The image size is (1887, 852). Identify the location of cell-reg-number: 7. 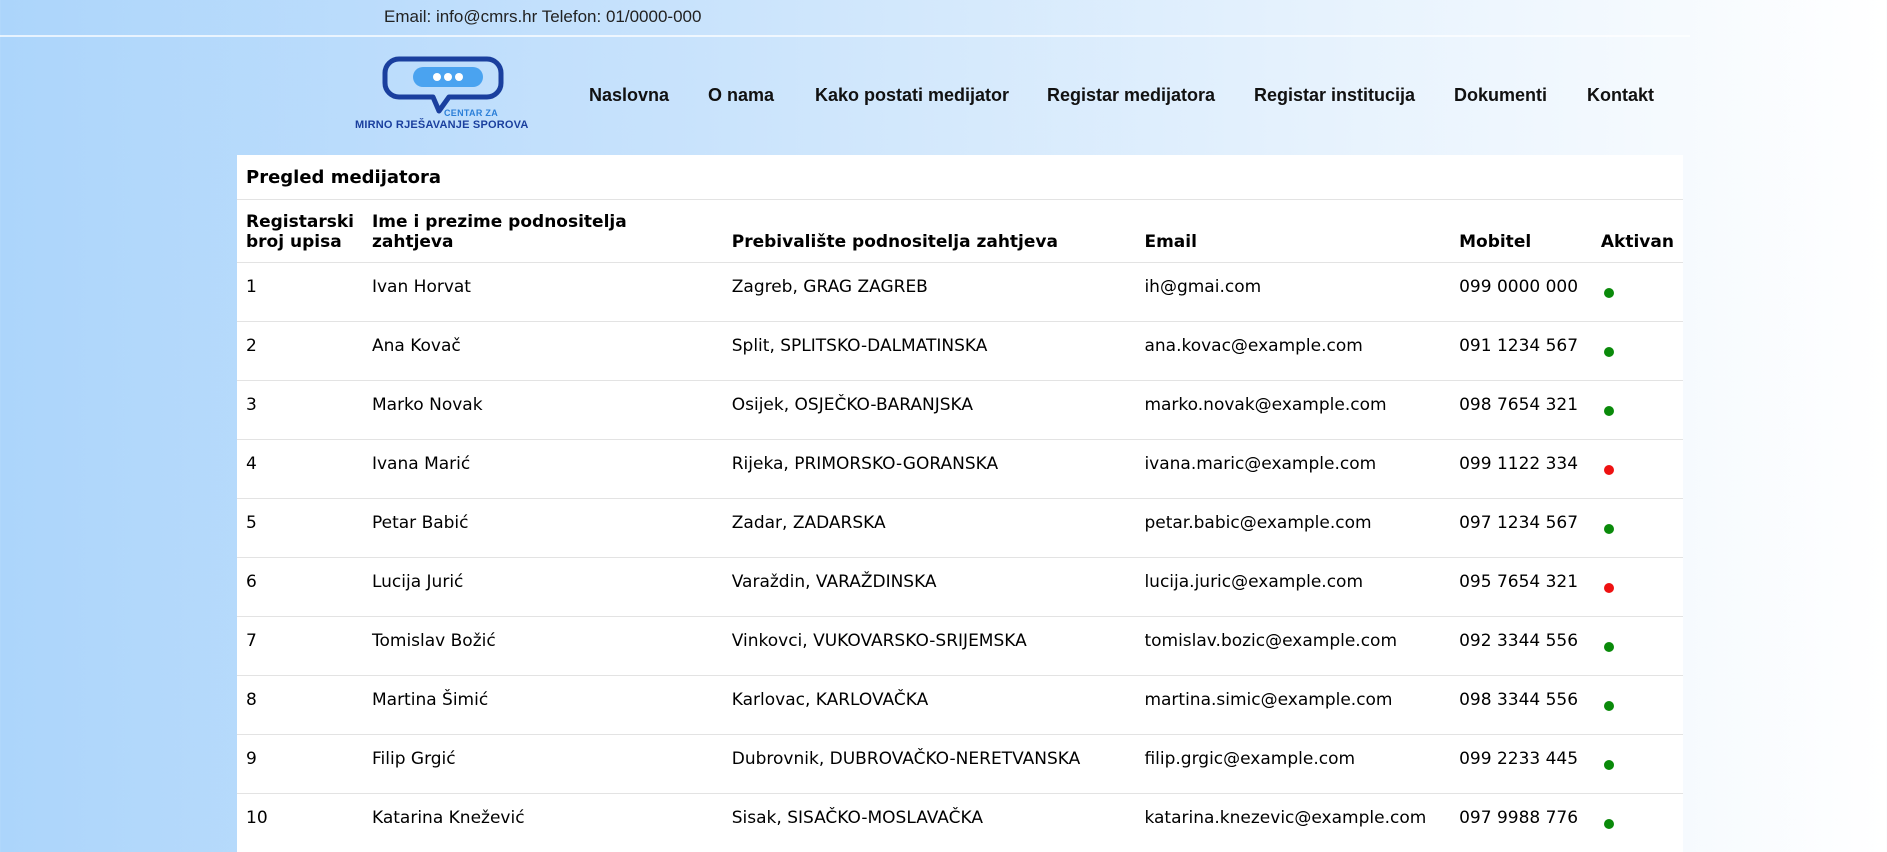
(300, 646).